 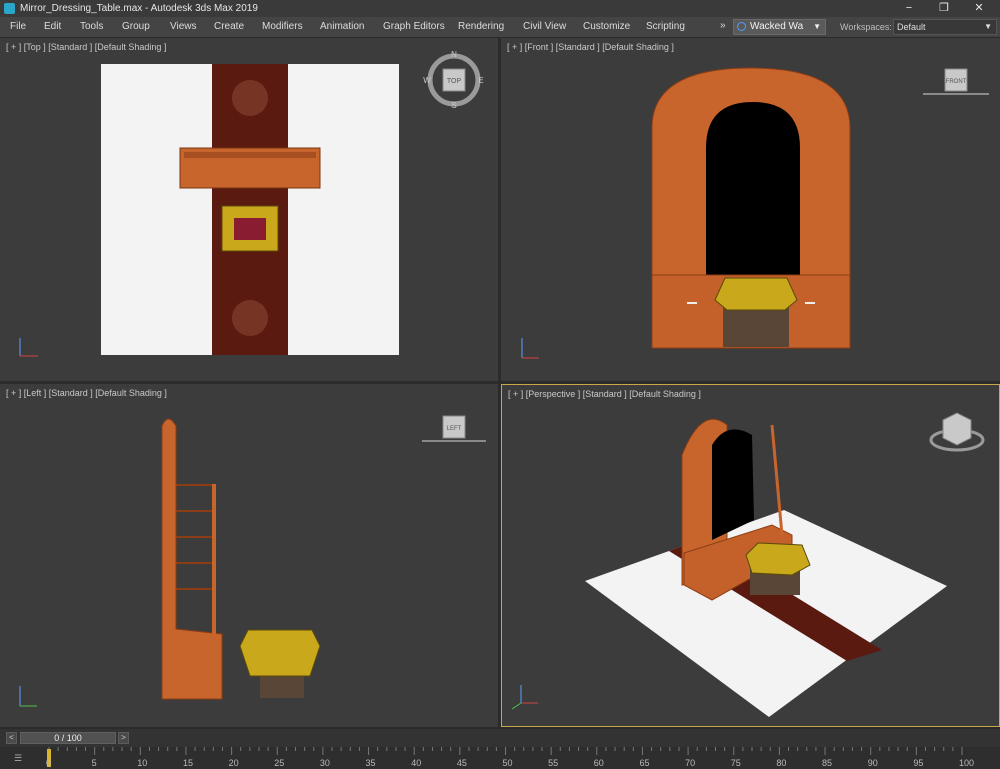 What do you see at coordinates (918, 763) in the screenshot?
I see `trackbar-tick-label: 95` at bounding box center [918, 763].